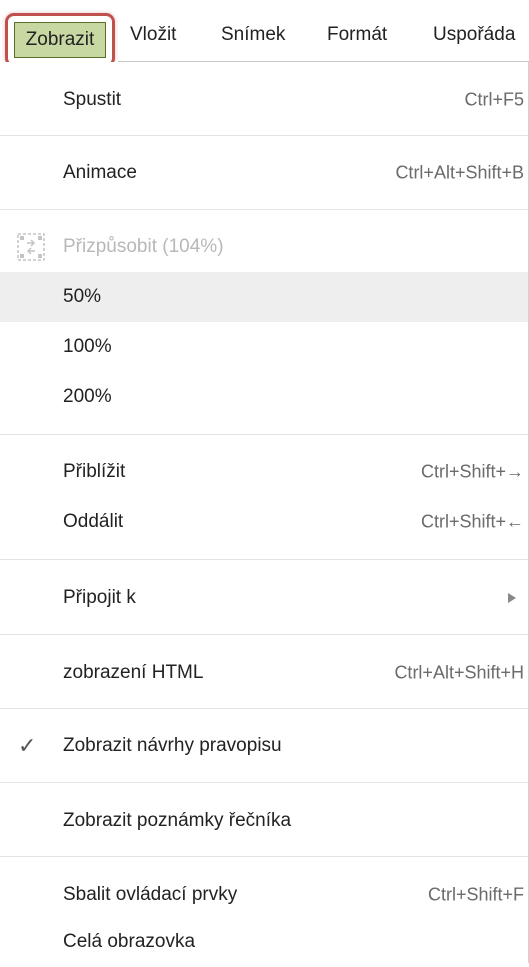 The width and height of the screenshot is (529, 967). What do you see at coordinates (459, 672) in the screenshot?
I see `menu-item-shortcut: Ctrl+Alt+Shift+H` at bounding box center [459, 672].